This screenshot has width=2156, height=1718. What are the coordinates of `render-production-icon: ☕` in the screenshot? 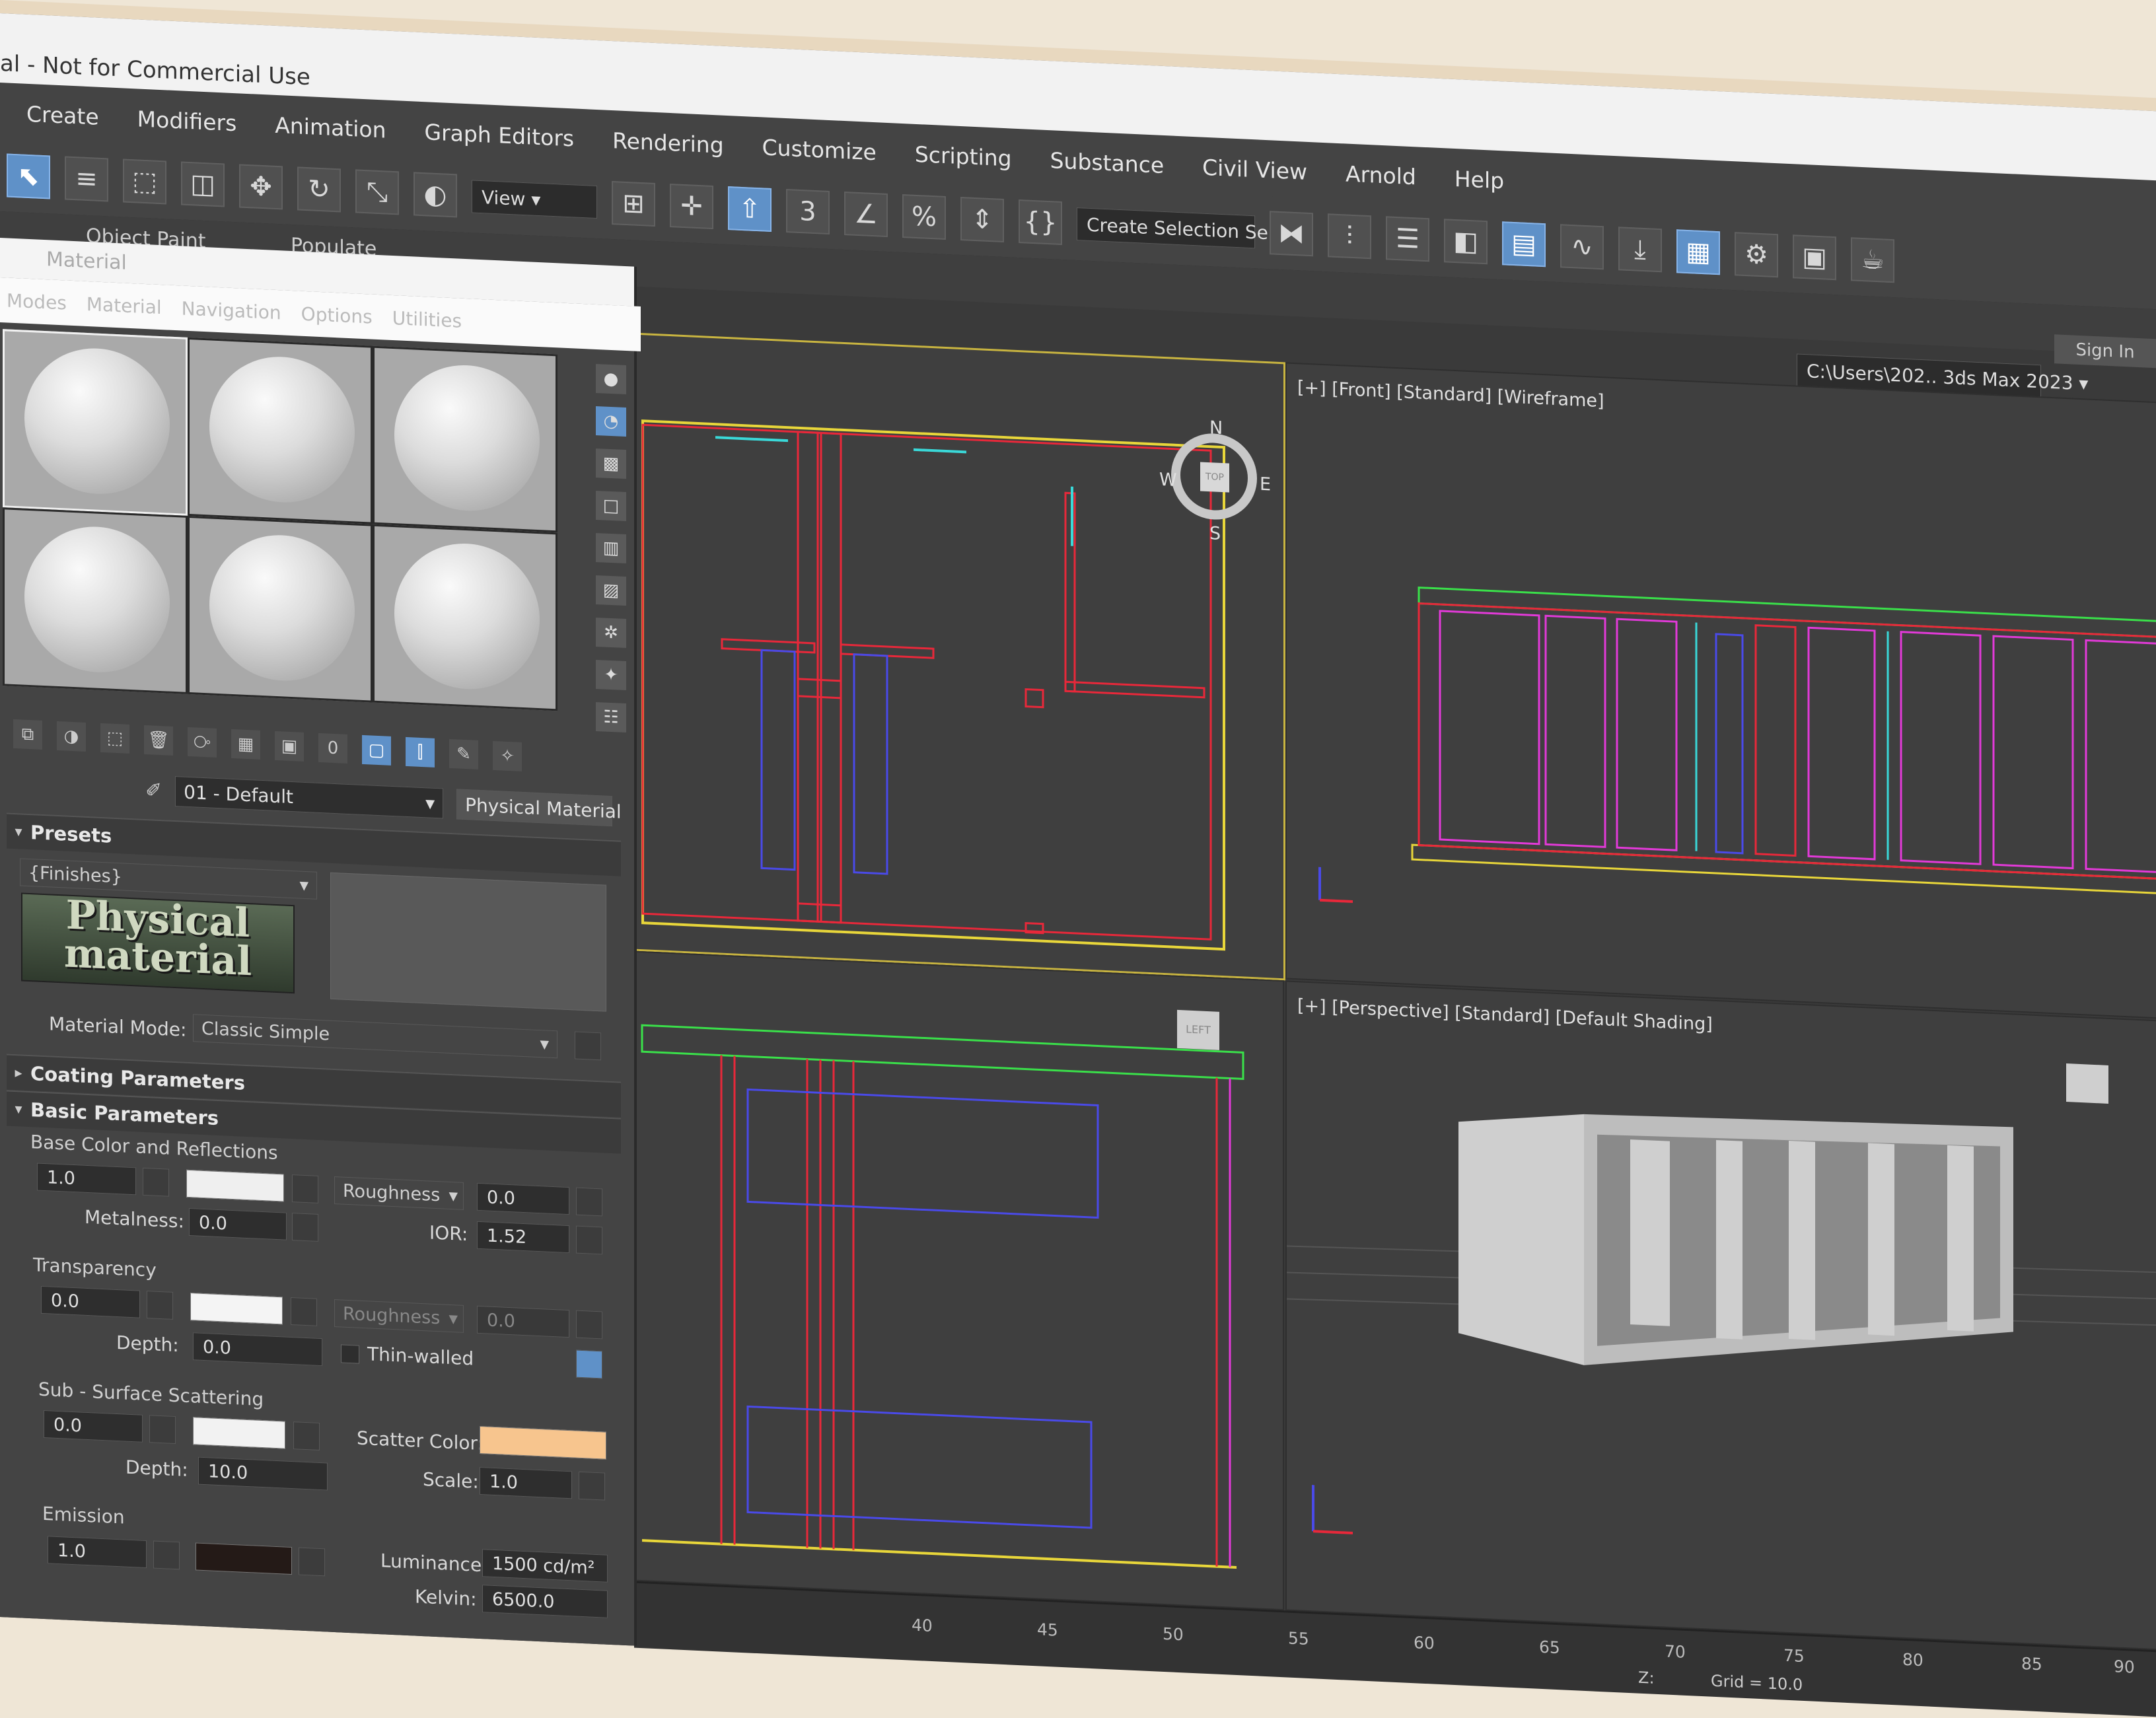 It's located at (1872, 260).